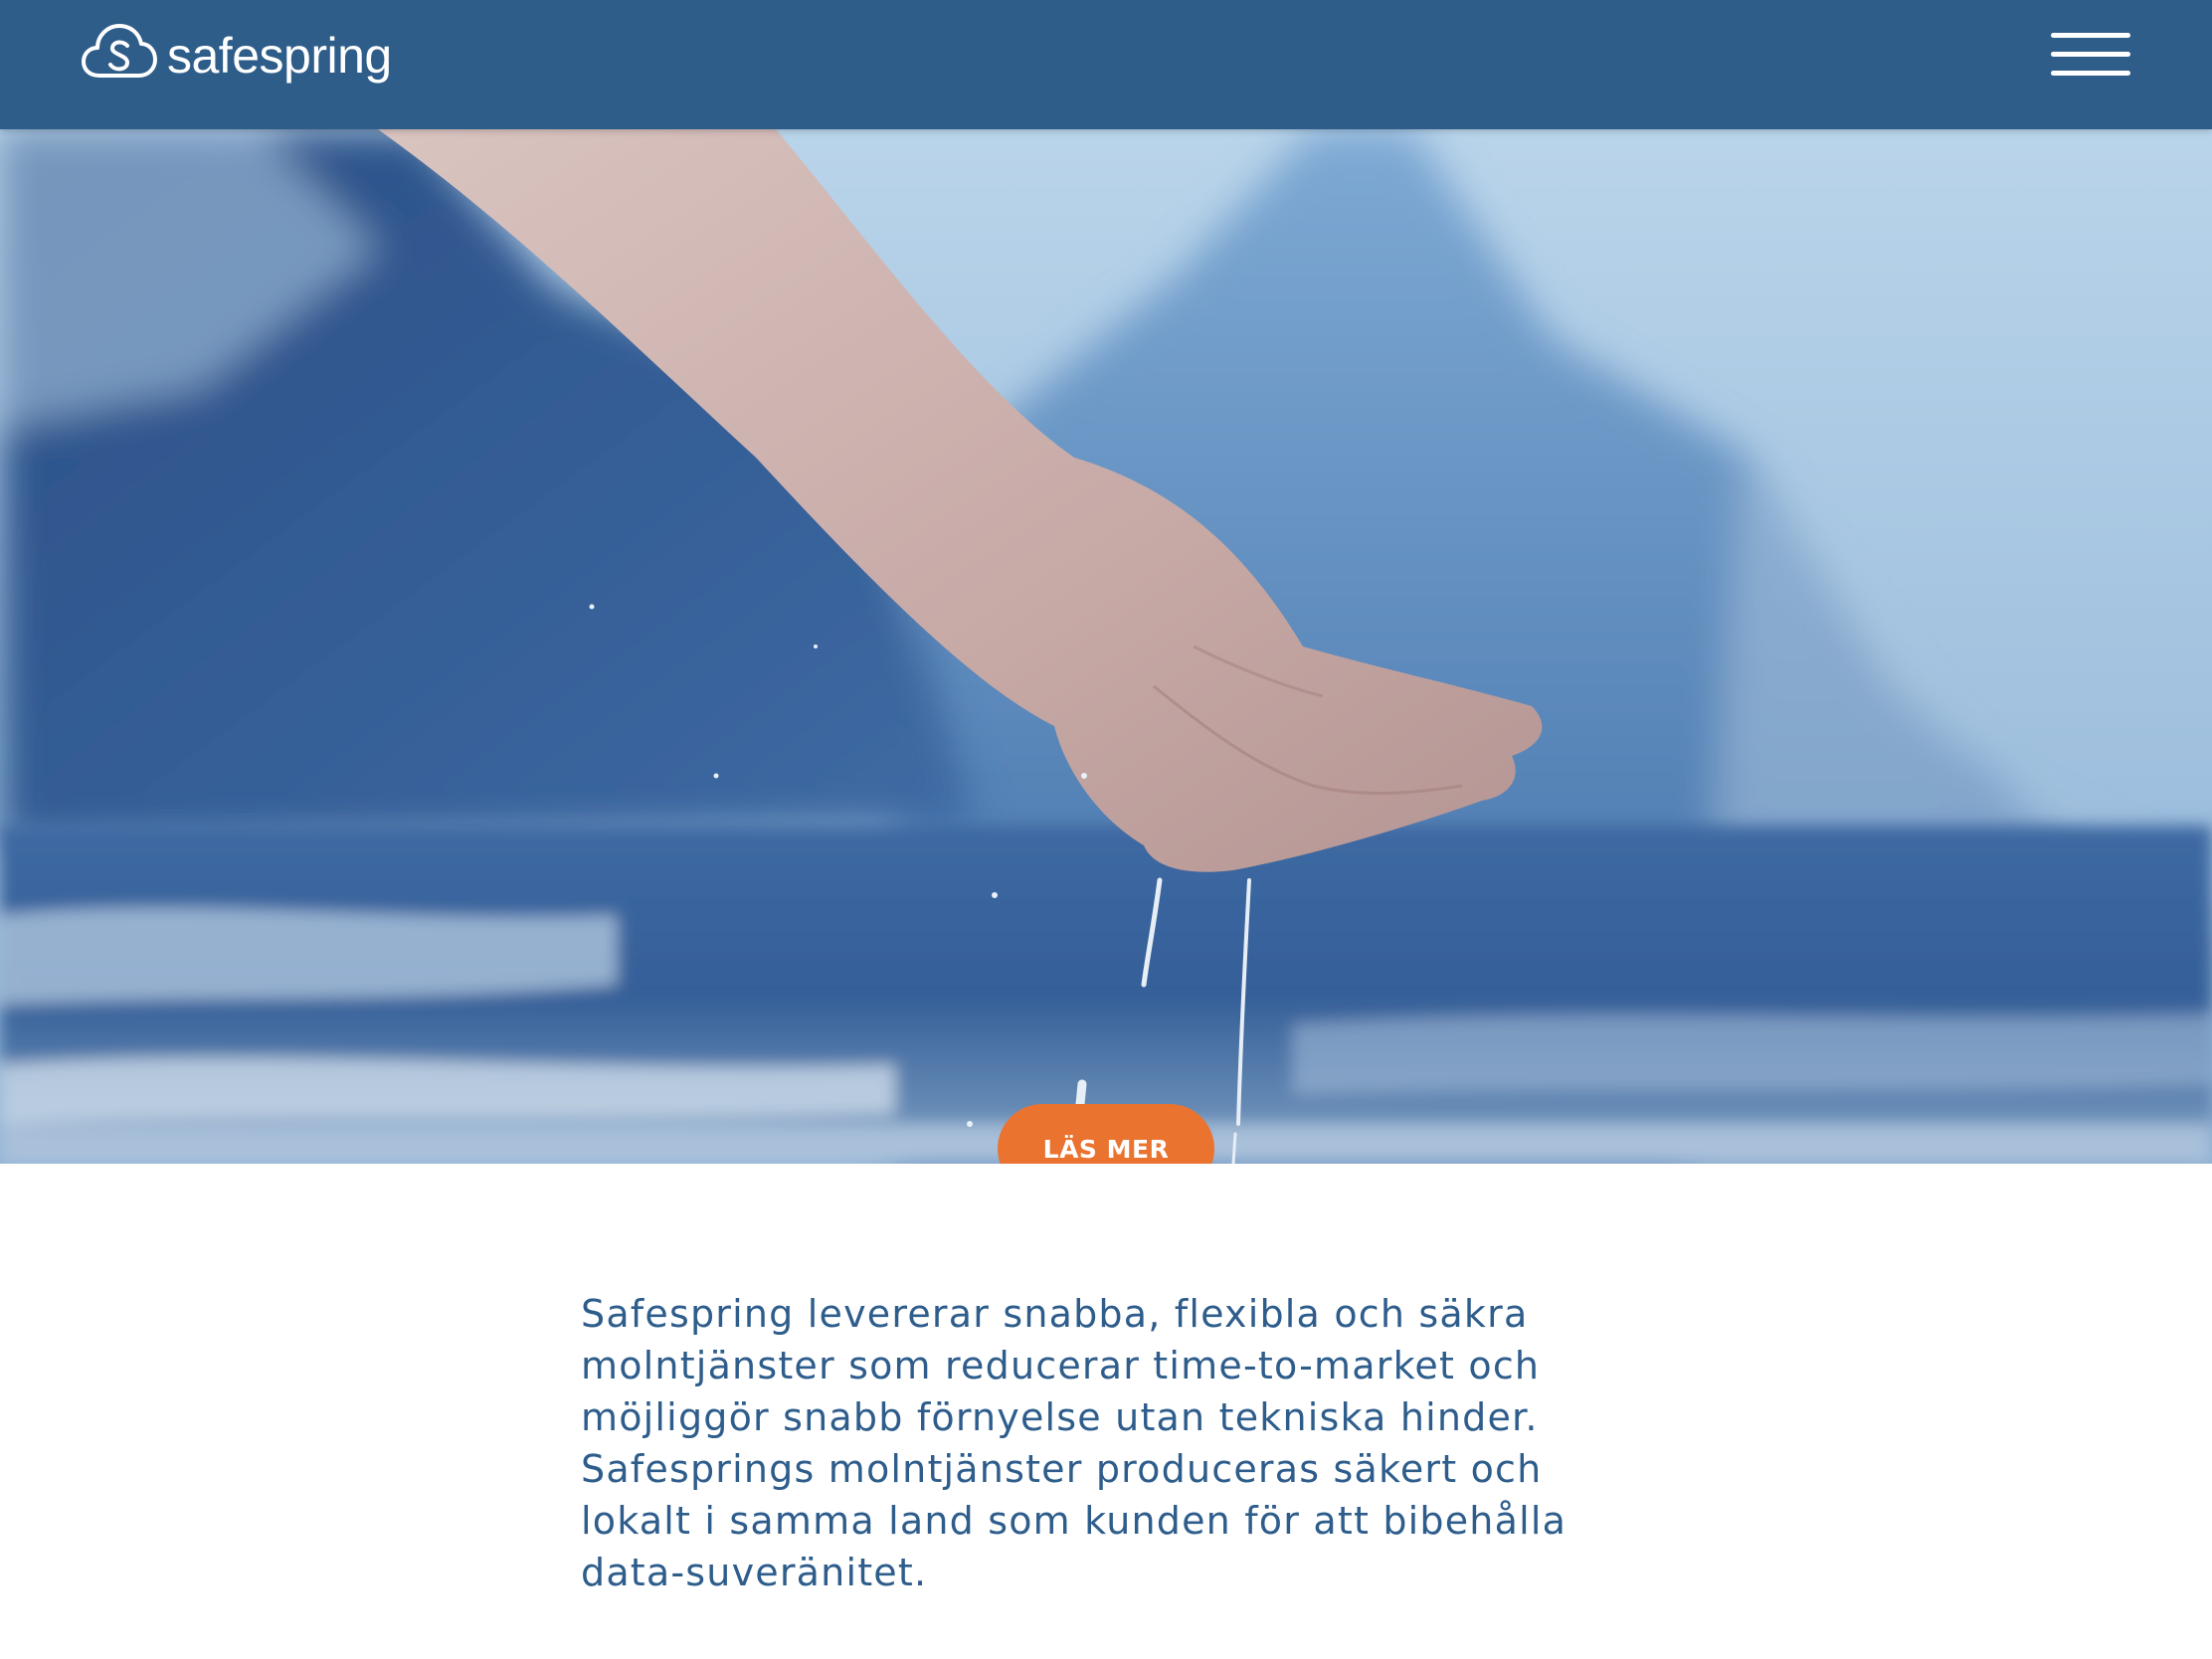 Image resolution: width=2212 pixels, height=1659 pixels. I want to click on safespring-logo: safespring, so click(237, 54).